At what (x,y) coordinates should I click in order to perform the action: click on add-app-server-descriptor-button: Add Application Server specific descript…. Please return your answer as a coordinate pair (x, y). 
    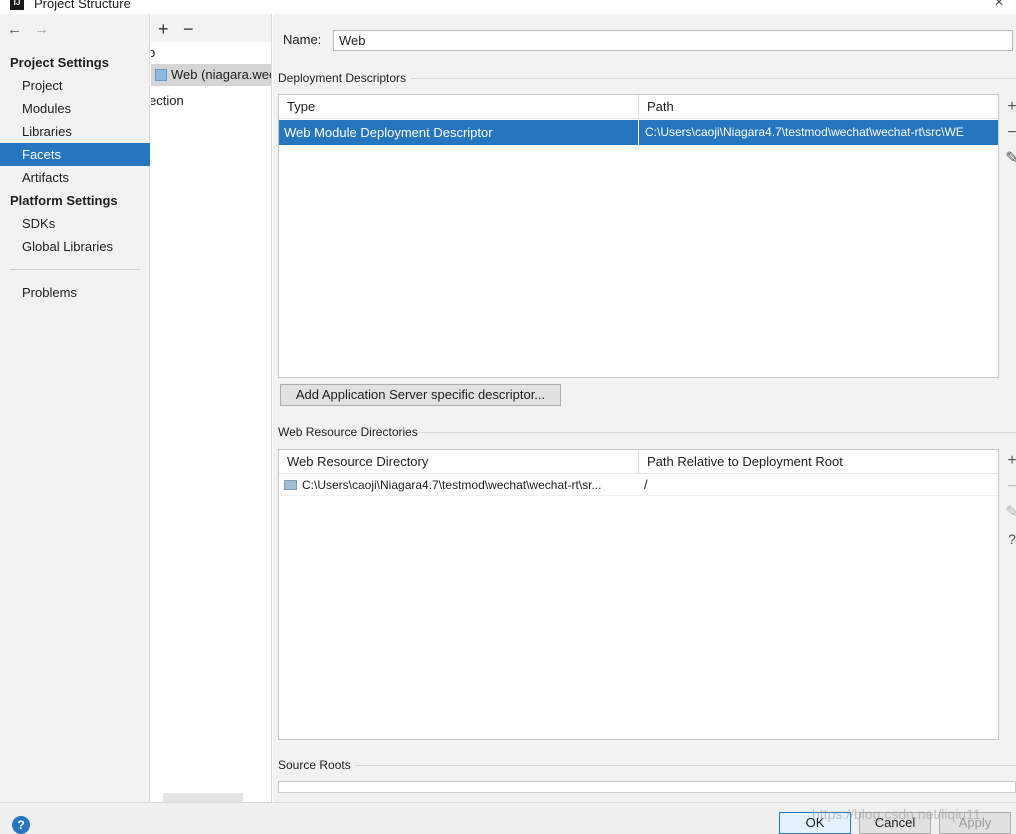
    Looking at the image, I should click on (420, 395).